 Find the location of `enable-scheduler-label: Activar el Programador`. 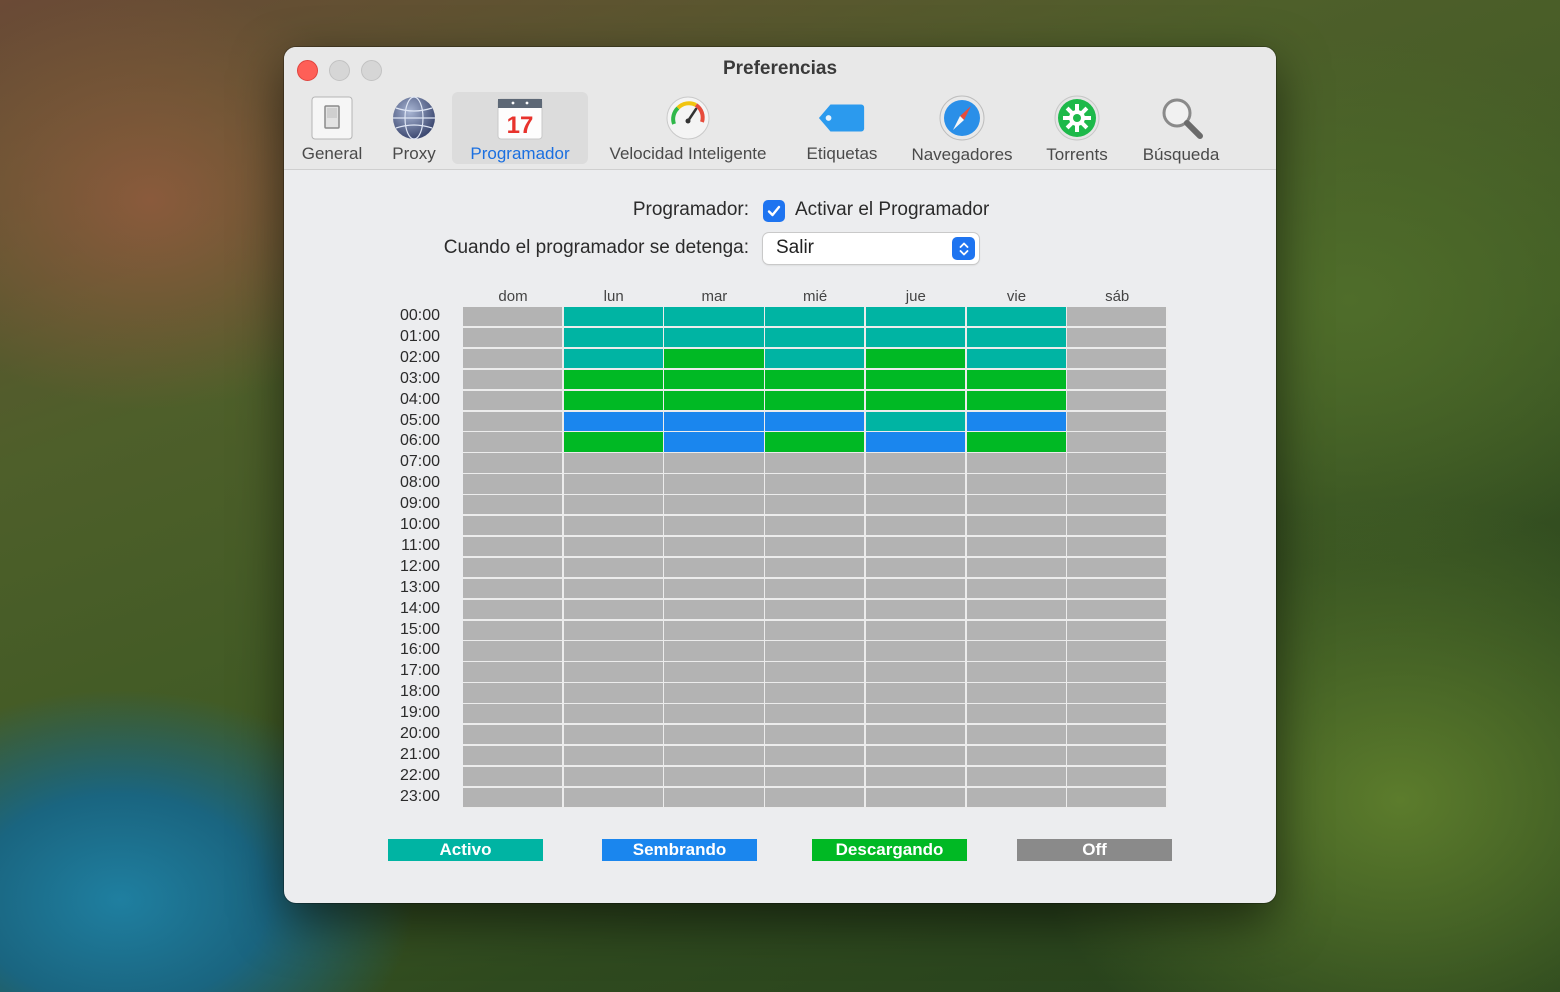

enable-scheduler-label: Activar el Programador is located at coordinates (892, 210).